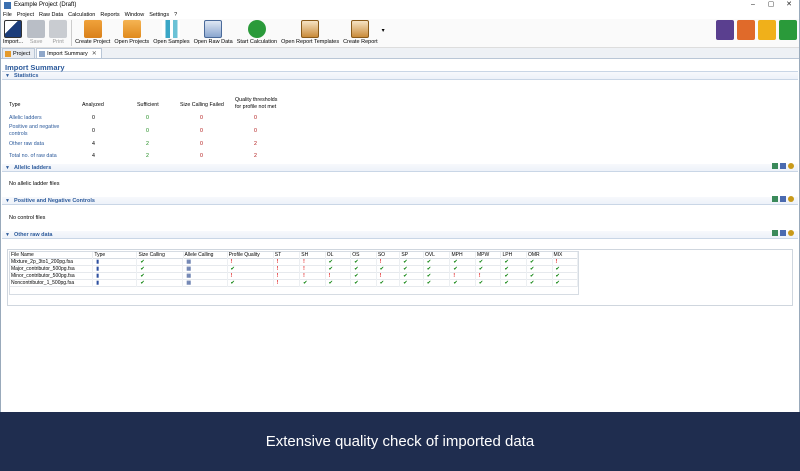 This screenshot has width=800, height=471. What do you see at coordinates (34, 184) in the screenshot?
I see `allelic-ladders-message: No allelic ladder files` at bounding box center [34, 184].